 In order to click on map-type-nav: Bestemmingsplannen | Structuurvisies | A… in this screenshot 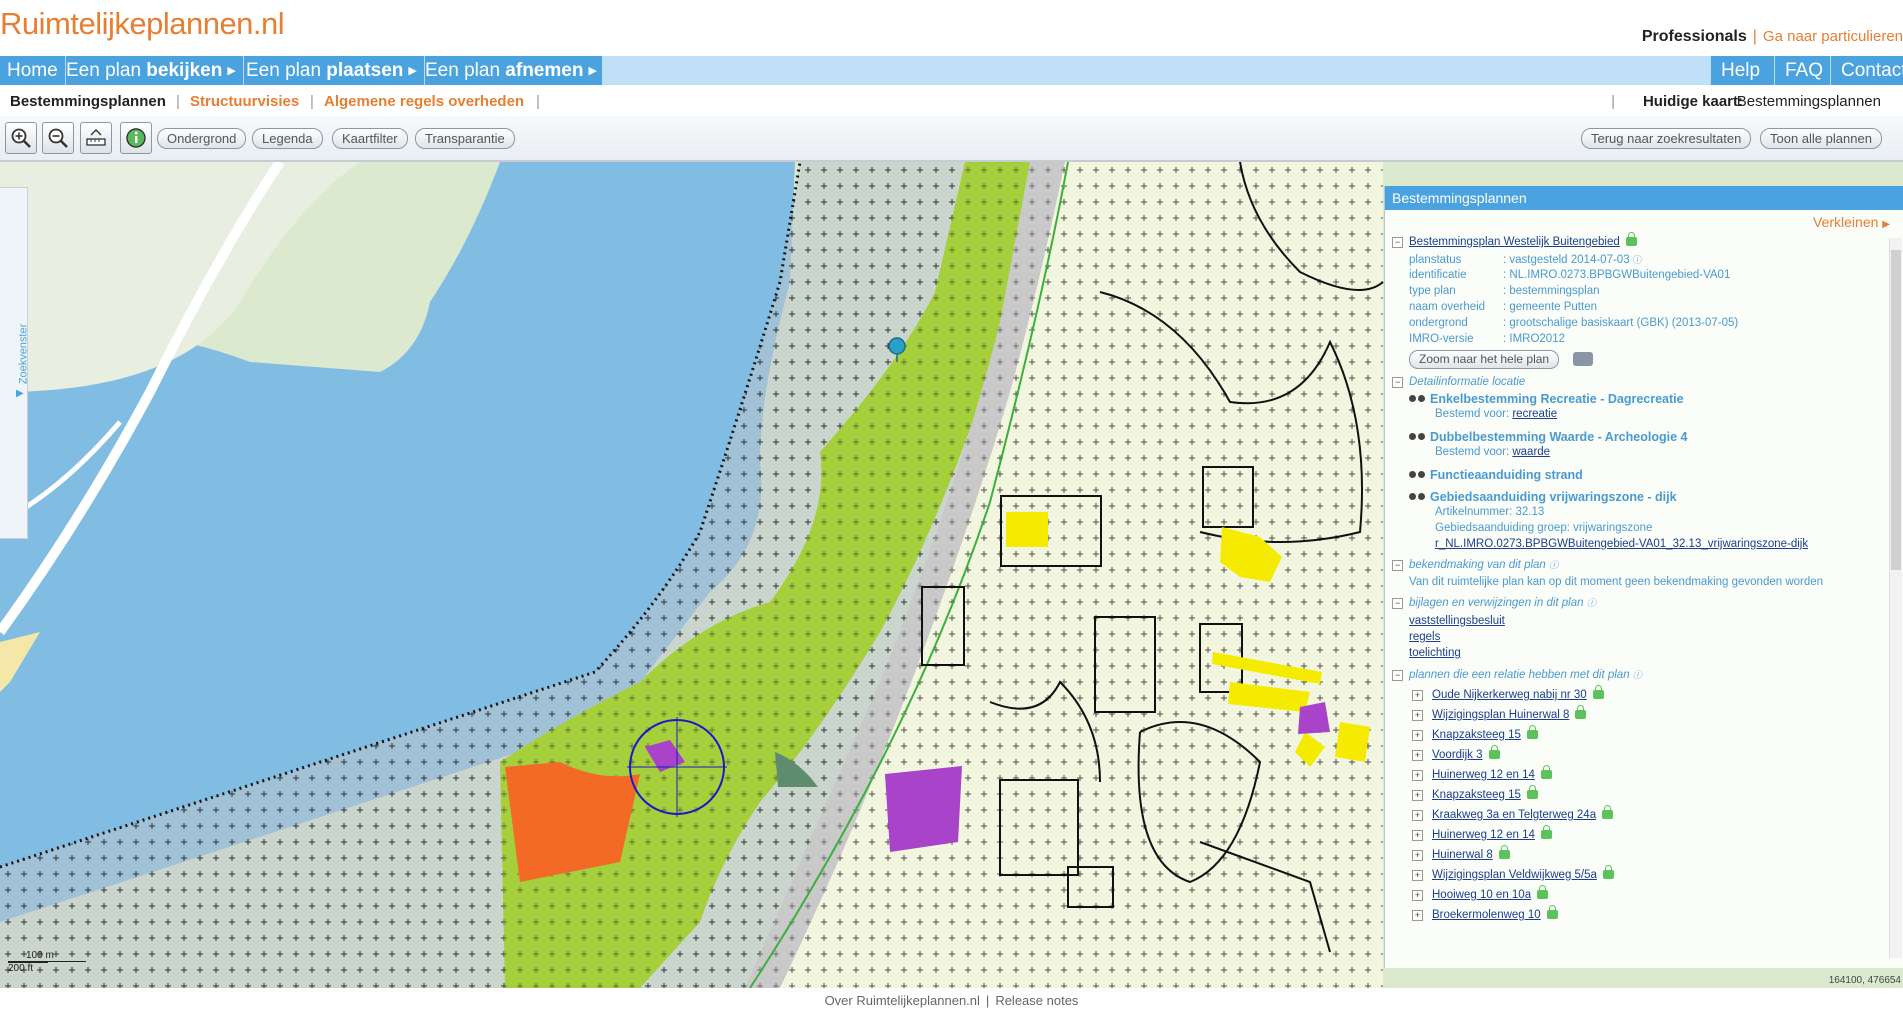, I will do `click(951, 101)`.